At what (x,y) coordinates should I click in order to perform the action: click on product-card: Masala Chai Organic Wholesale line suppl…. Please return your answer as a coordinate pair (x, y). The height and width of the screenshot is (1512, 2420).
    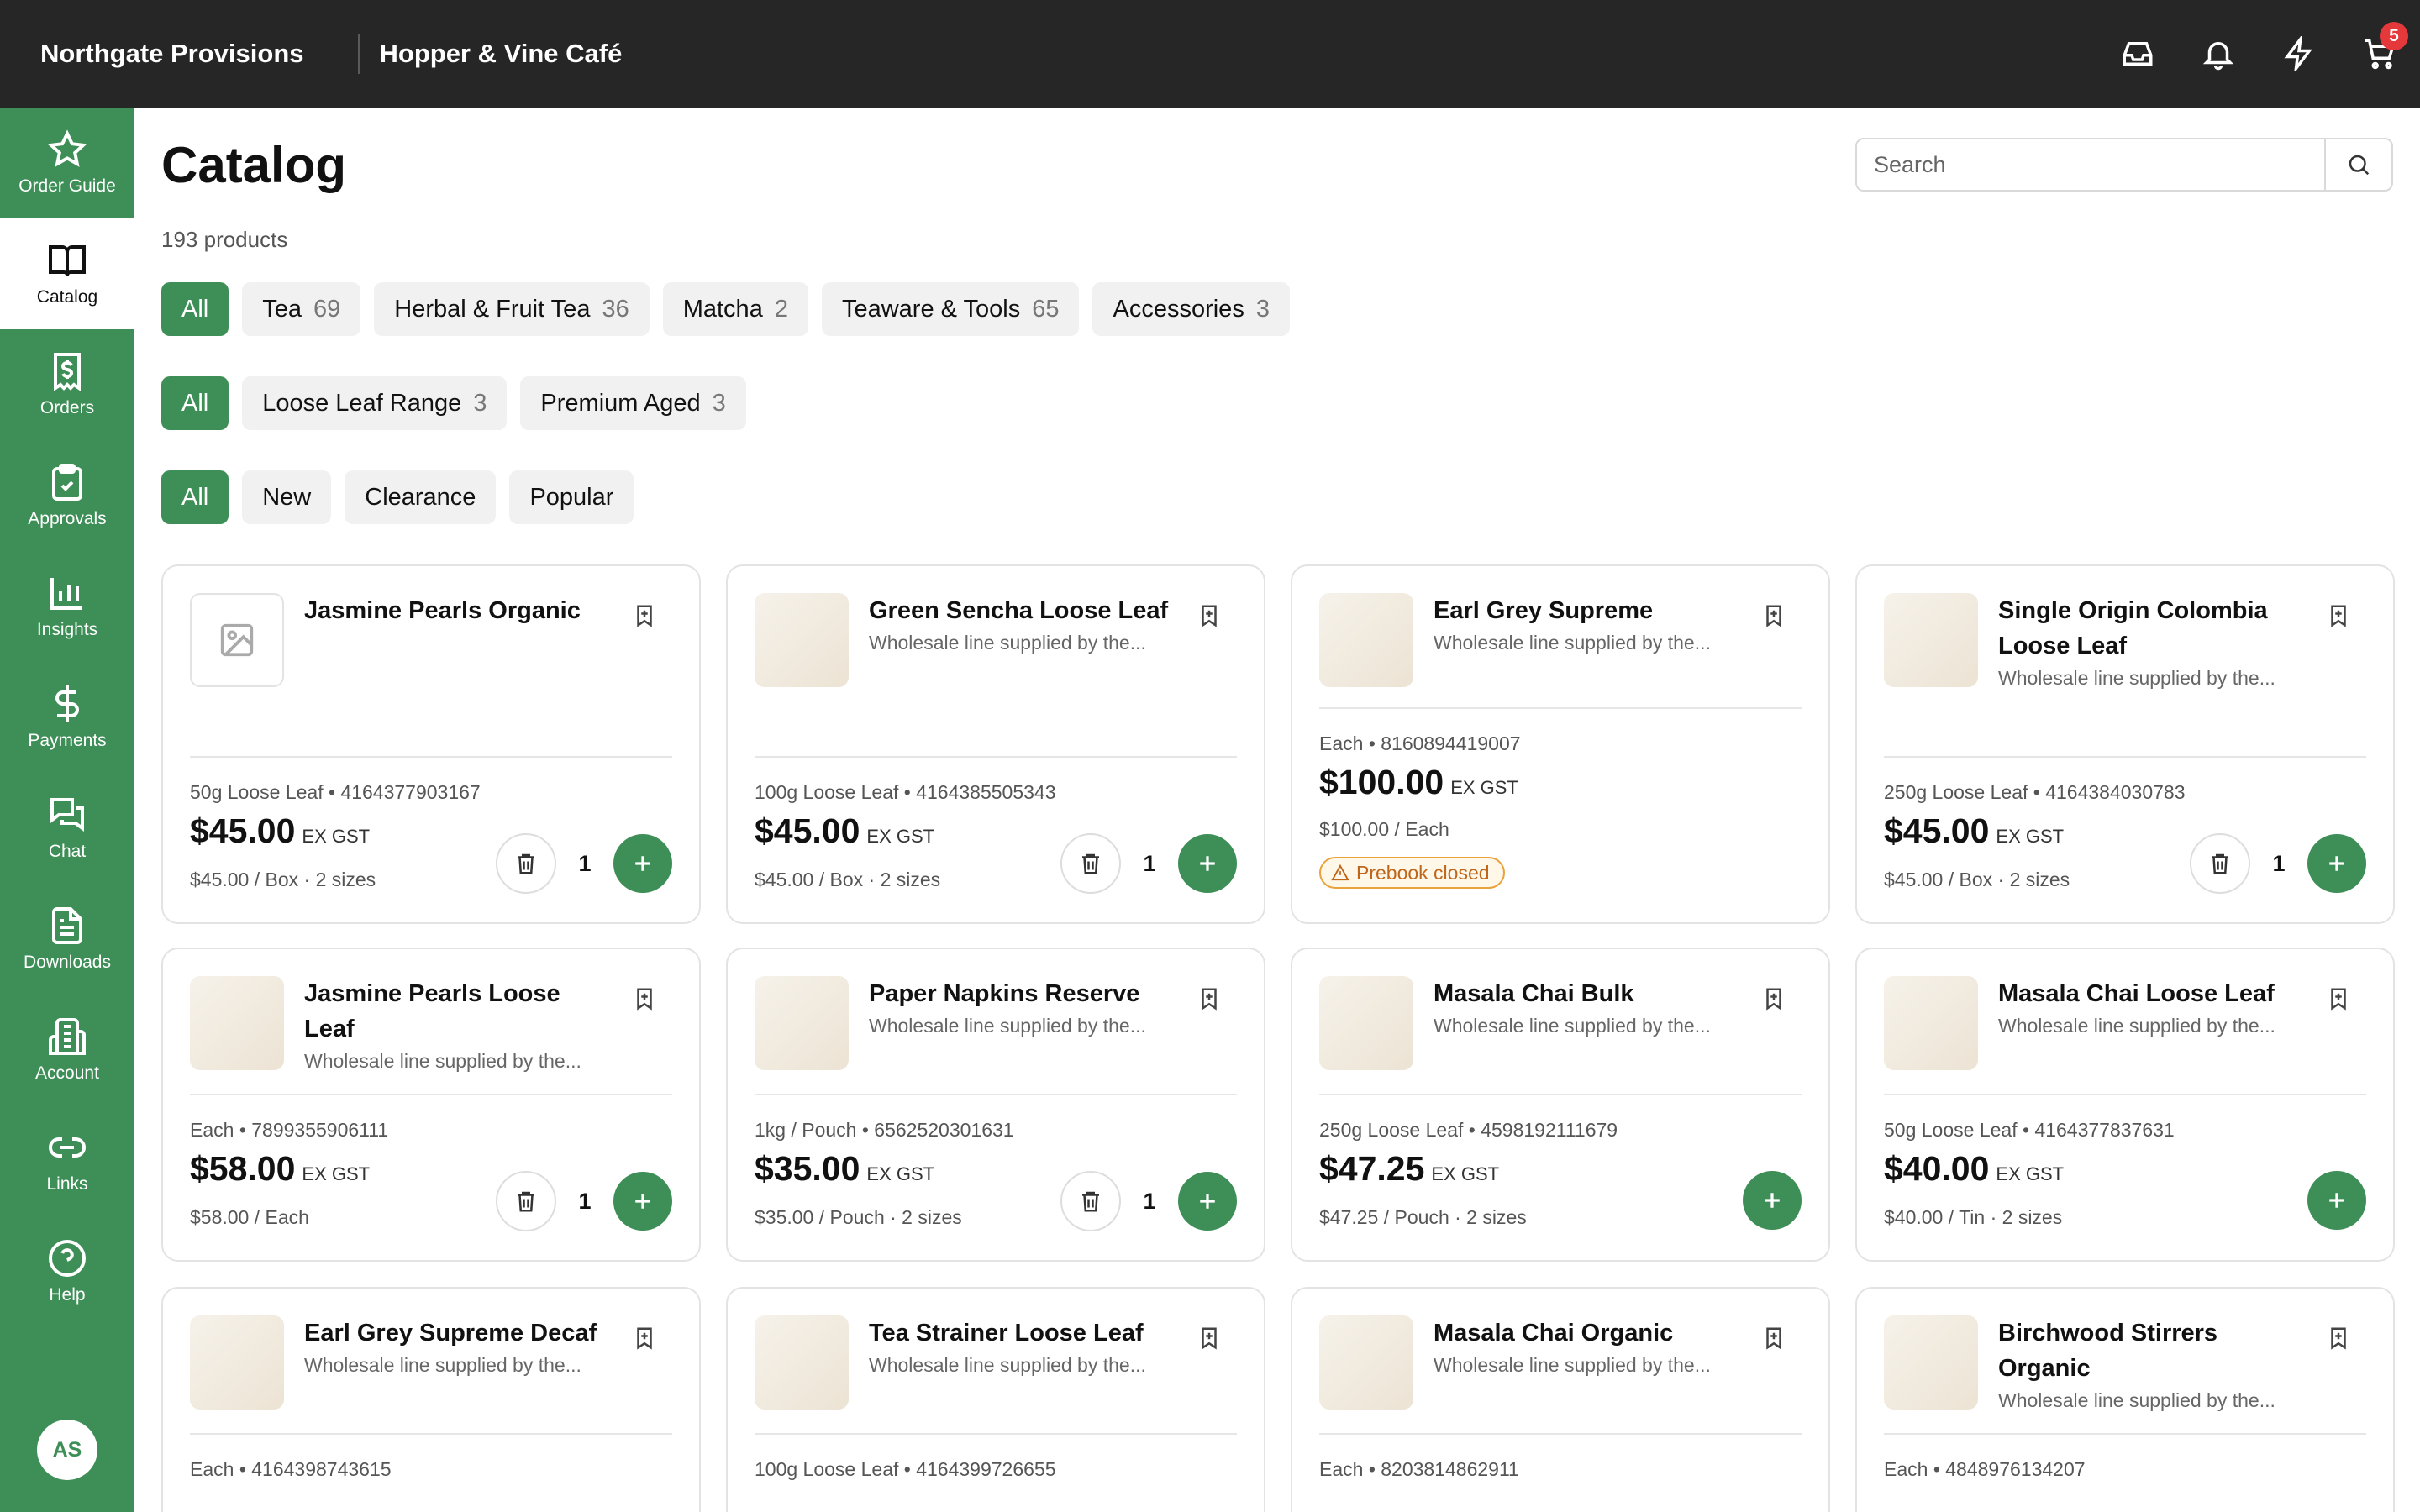
    Looking at the image, I should click on (1560, 1399).